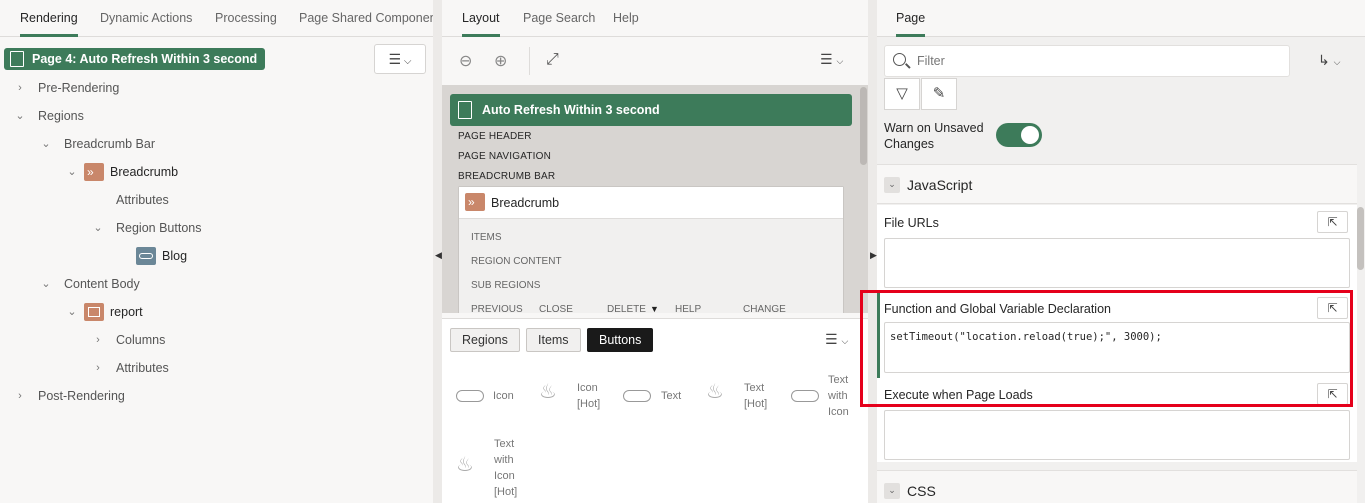 Image resolution: width=1365 pixels, height=503 pixels. I want to click on expand-icon: ⤢, so click(552, 60).